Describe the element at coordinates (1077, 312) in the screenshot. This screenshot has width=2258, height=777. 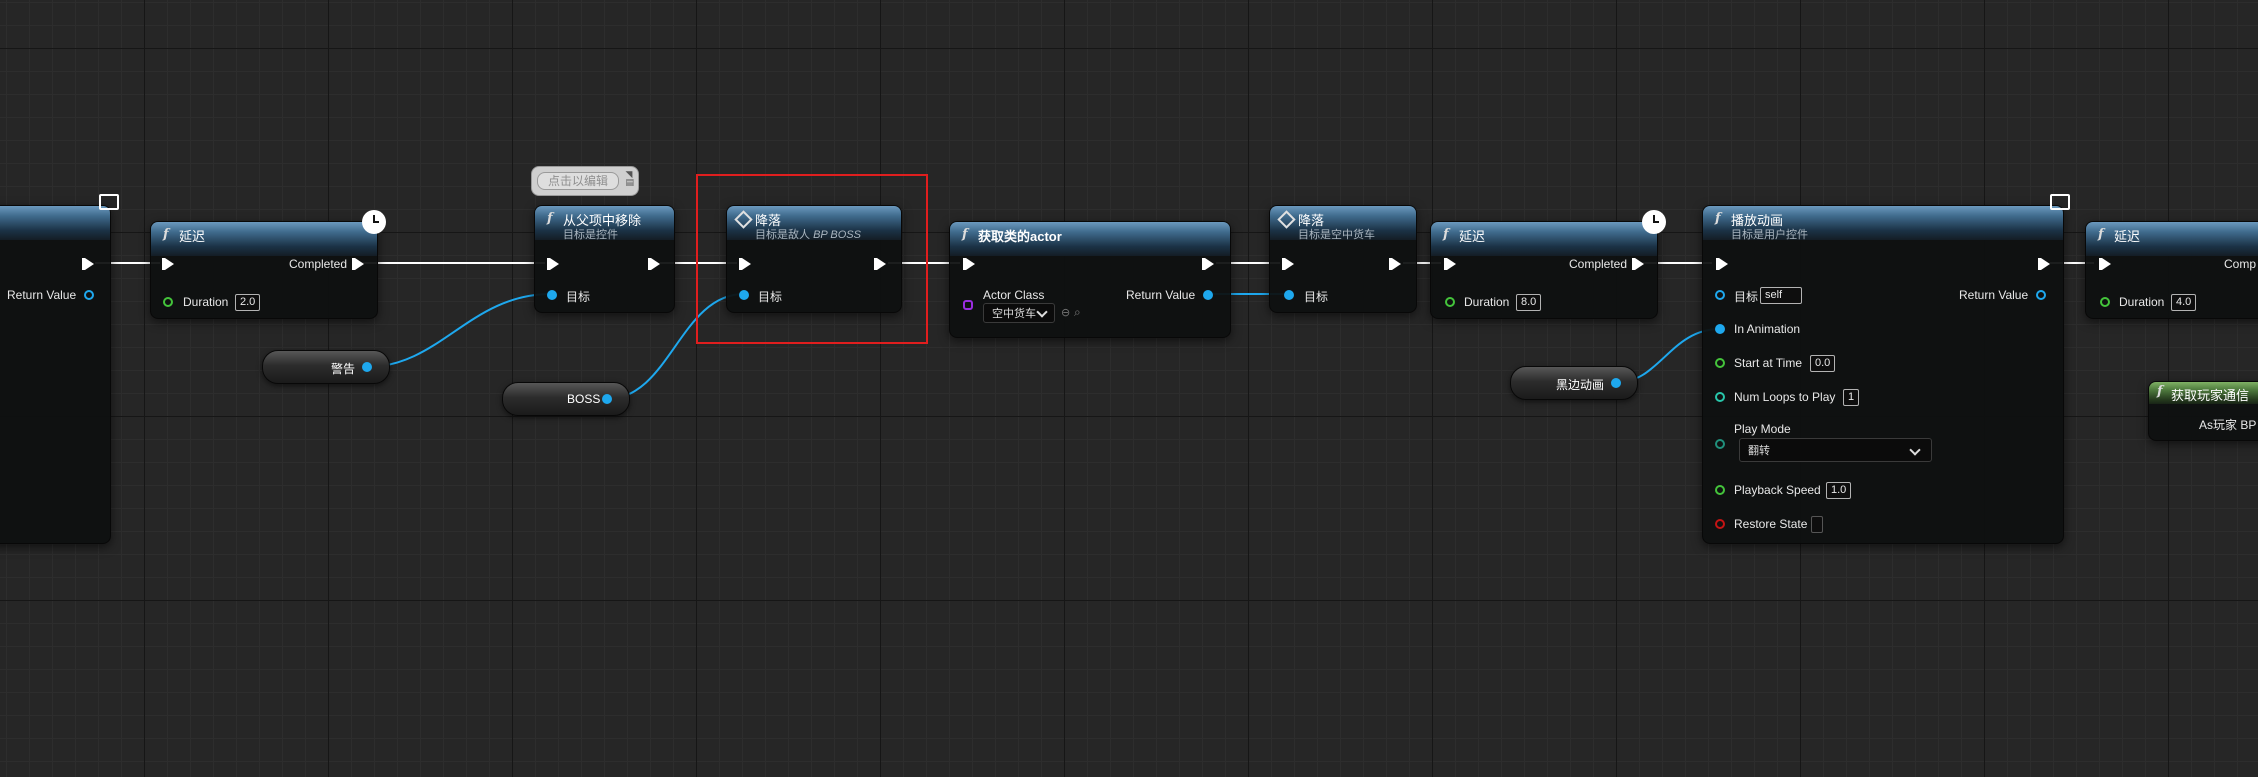
I see `search-icon: ⌕` at that location.